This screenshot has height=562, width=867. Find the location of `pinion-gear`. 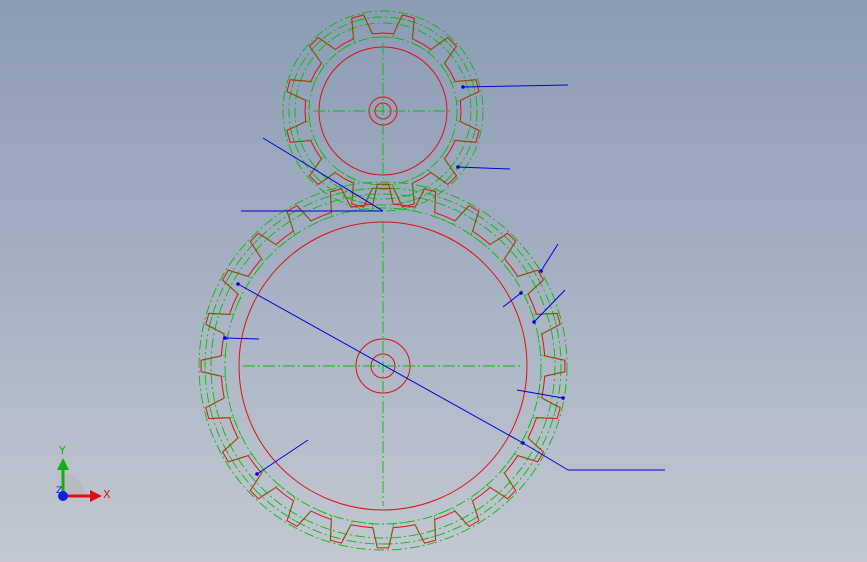

pinion-gear is located at coordinates (383, 111).